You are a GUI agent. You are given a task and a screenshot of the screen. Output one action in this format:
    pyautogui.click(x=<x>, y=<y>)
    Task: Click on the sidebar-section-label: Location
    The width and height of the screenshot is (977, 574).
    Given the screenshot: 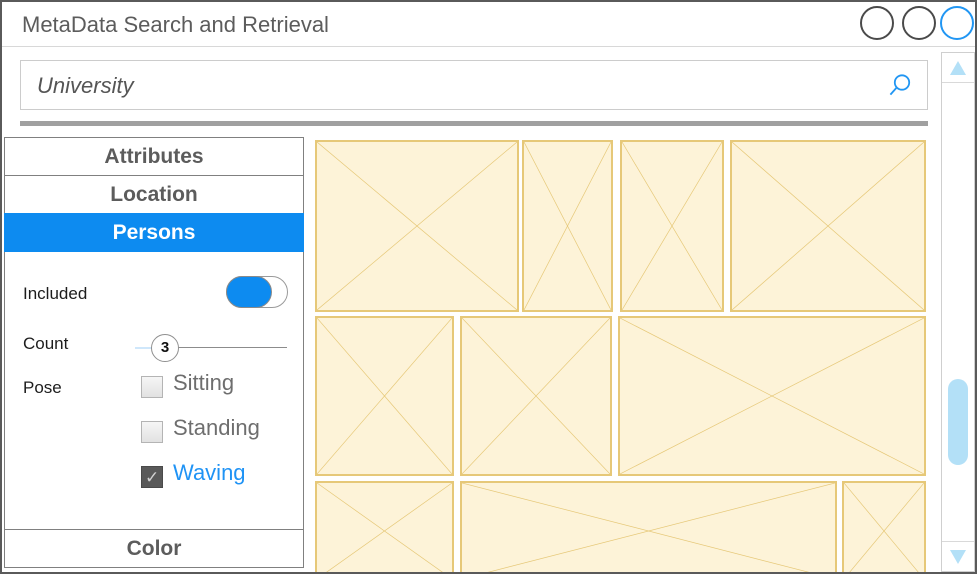 What is the action you would take?
    pyautogui.click(x=154, y=194)
    